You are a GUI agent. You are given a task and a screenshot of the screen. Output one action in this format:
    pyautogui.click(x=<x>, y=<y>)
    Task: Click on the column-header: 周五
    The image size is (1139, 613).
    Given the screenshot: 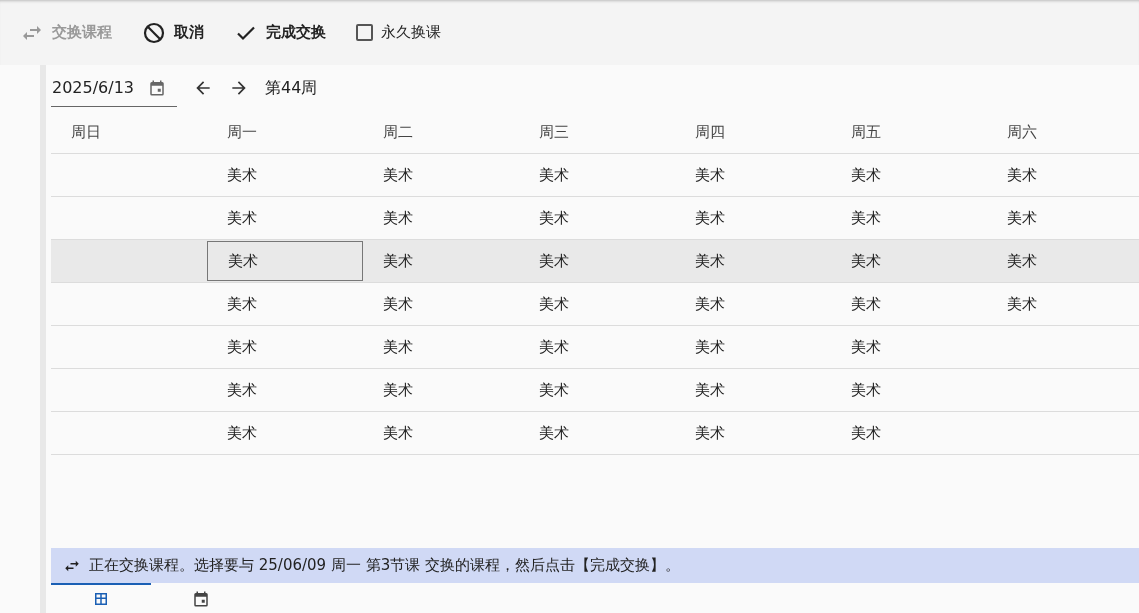 What is the action you would take?
    pyautogui.click(x=866, y=132)
    